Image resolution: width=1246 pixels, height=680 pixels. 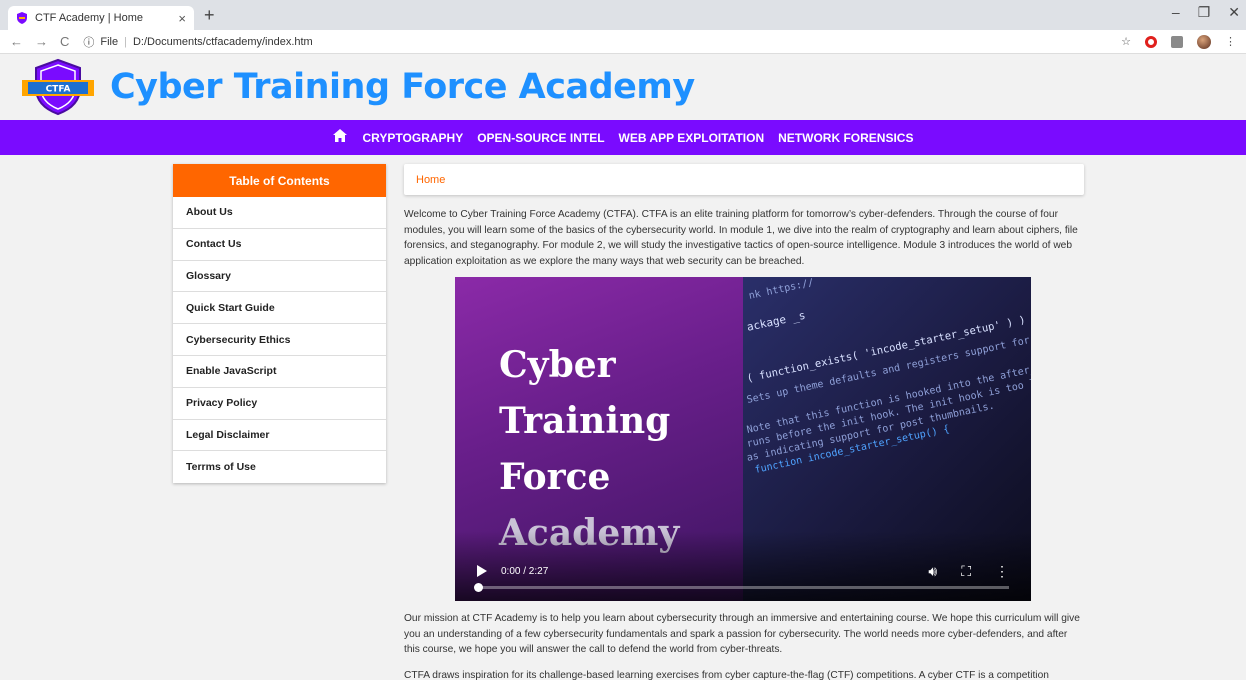 What do you see at coordinates (209, 15) in the screenshot?
I see `new-tab-button: +` at bounding box center [209, 15].